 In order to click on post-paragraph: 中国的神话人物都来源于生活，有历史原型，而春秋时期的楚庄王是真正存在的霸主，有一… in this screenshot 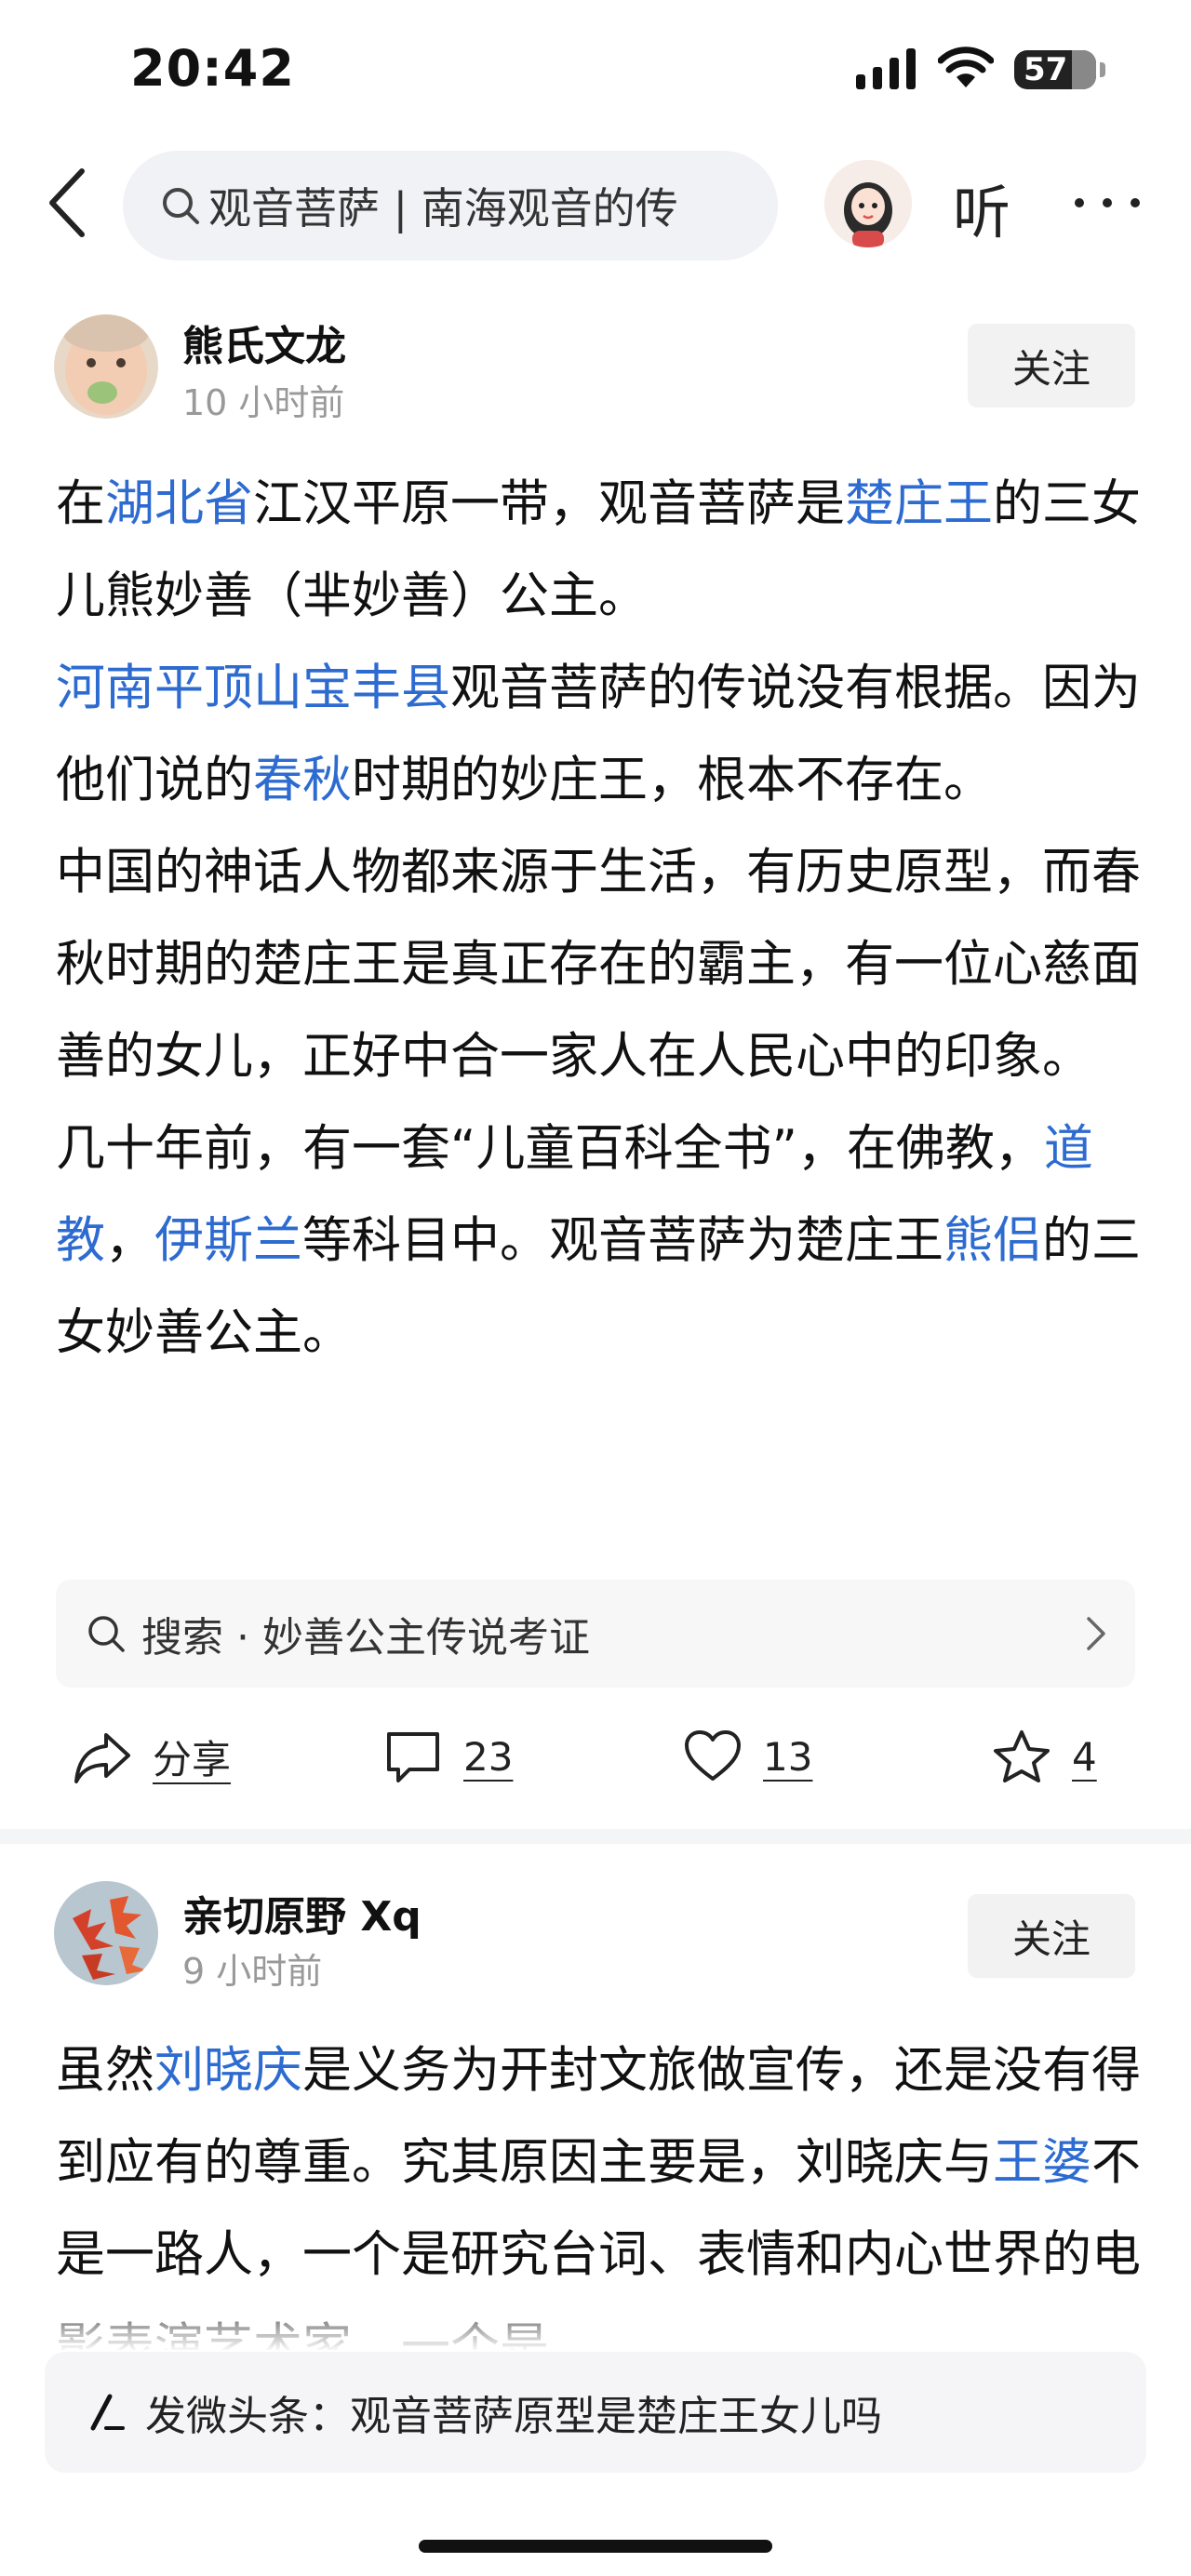, I will do `click(600, 964)`.